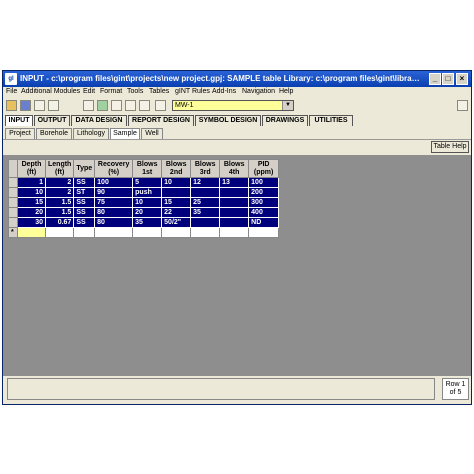 This screenshot has height=474, width=474. Describe the element at coordinates (161, 120) in the screenshot. I see `tab-report-design: REPORT DESIGN` at that location.